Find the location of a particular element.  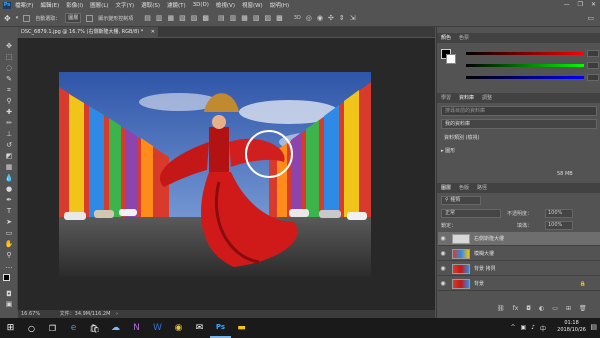

tab-libraries: 資料庫 is located at coordinates (466, 98).